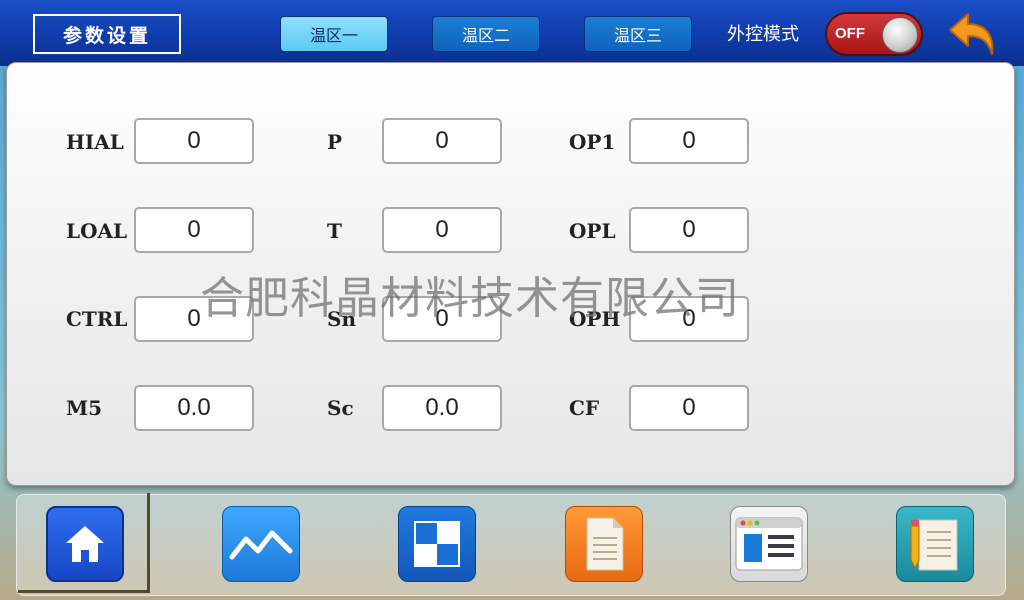  Describe the element at coordinates (340, 408) in the screenshot. I see `param-label-sc: Sc` at that location.